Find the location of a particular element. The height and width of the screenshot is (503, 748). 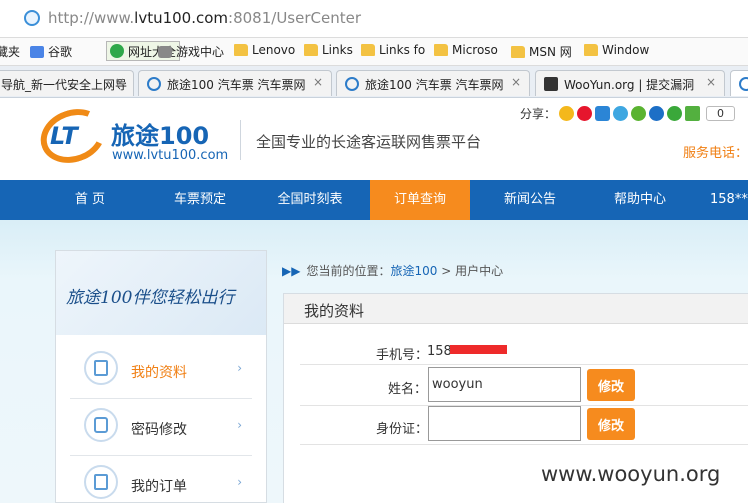

tab-wooyun: WooYun.org | 提交漏洞 × is located at coordinates (630, 83).